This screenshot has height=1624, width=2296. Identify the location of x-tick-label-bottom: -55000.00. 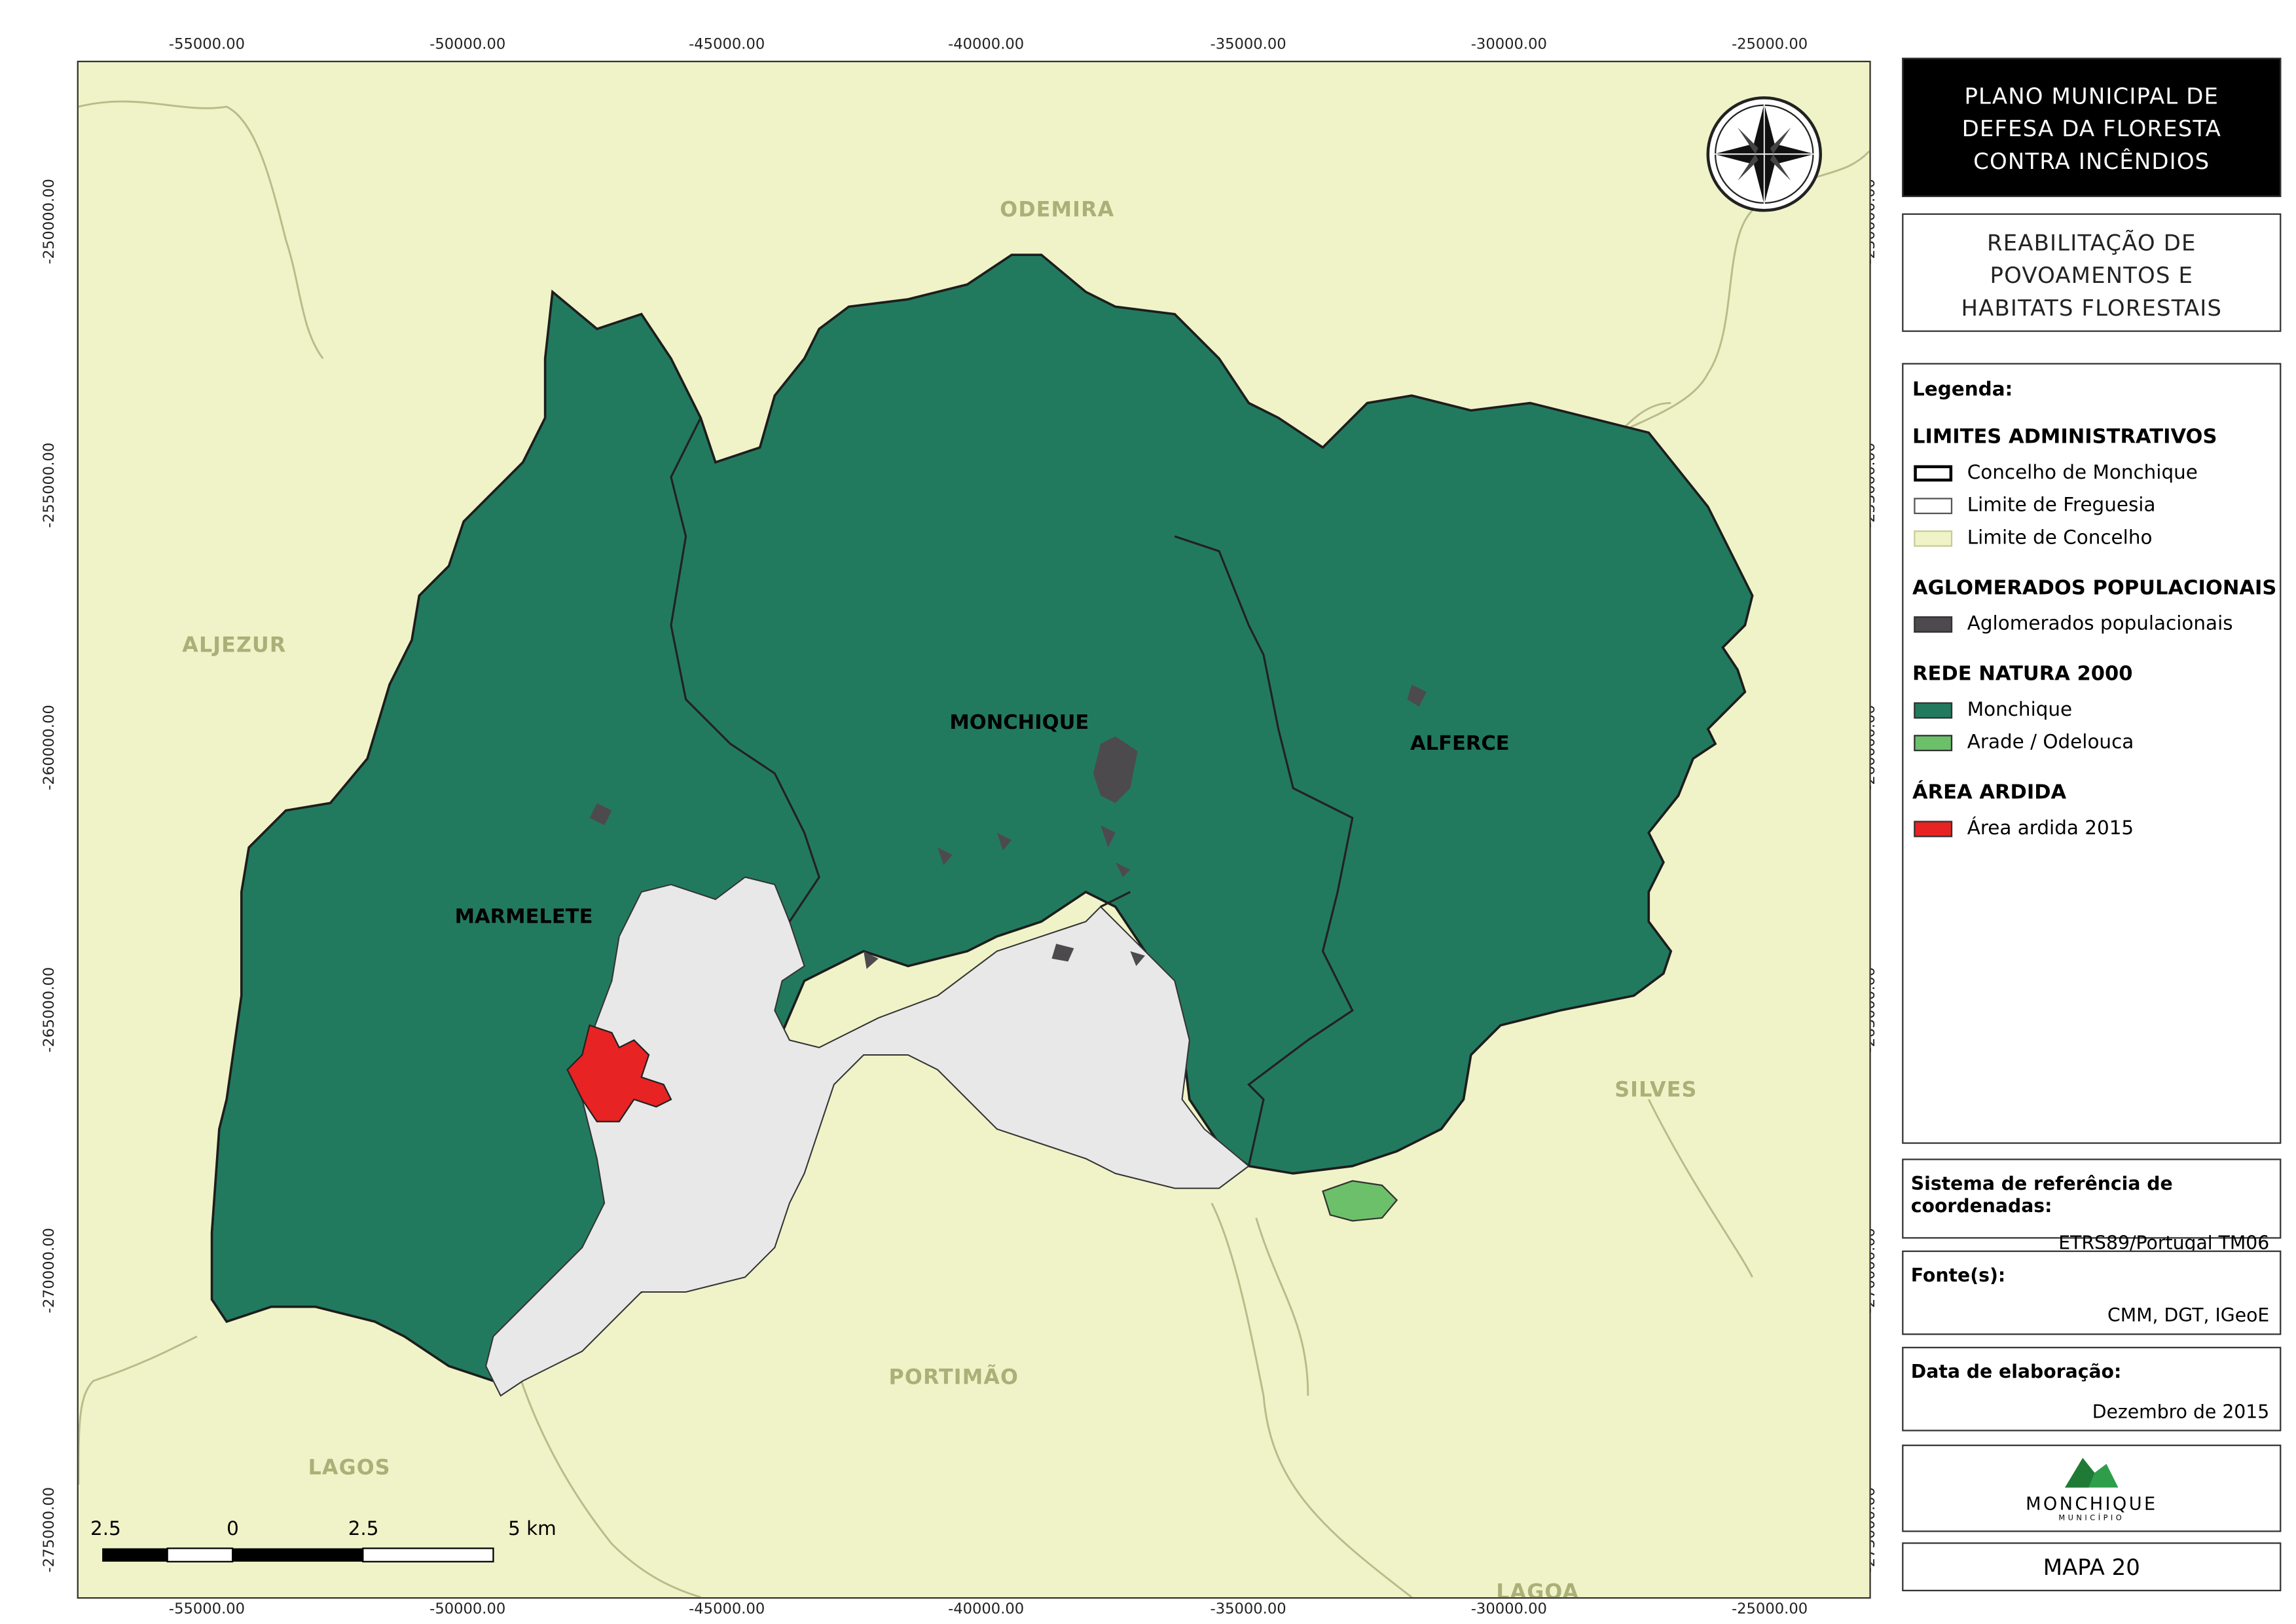
(207, 1609).